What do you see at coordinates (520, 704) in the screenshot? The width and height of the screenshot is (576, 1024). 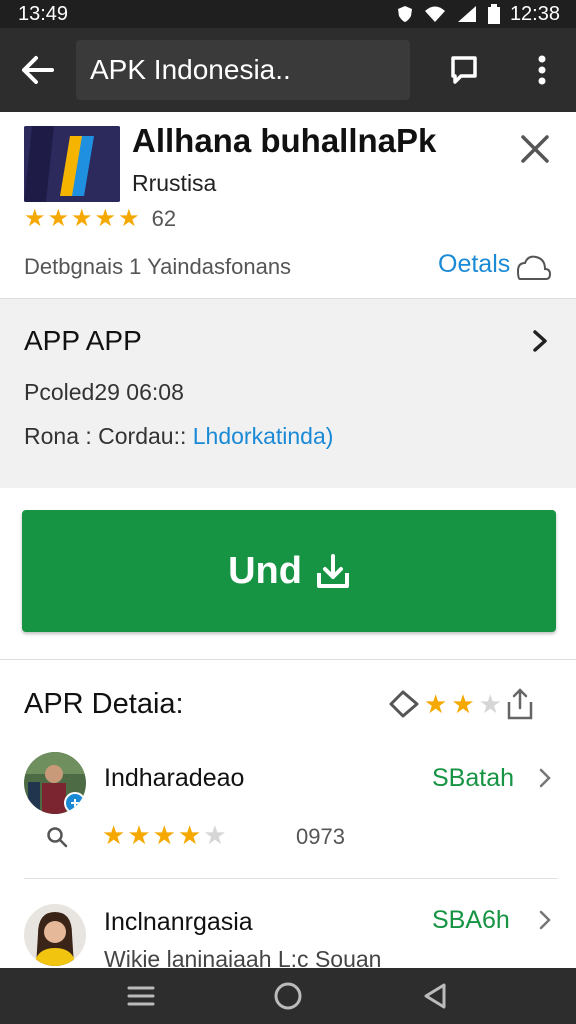 I see `share-icon` at bounding box center [520, 704].